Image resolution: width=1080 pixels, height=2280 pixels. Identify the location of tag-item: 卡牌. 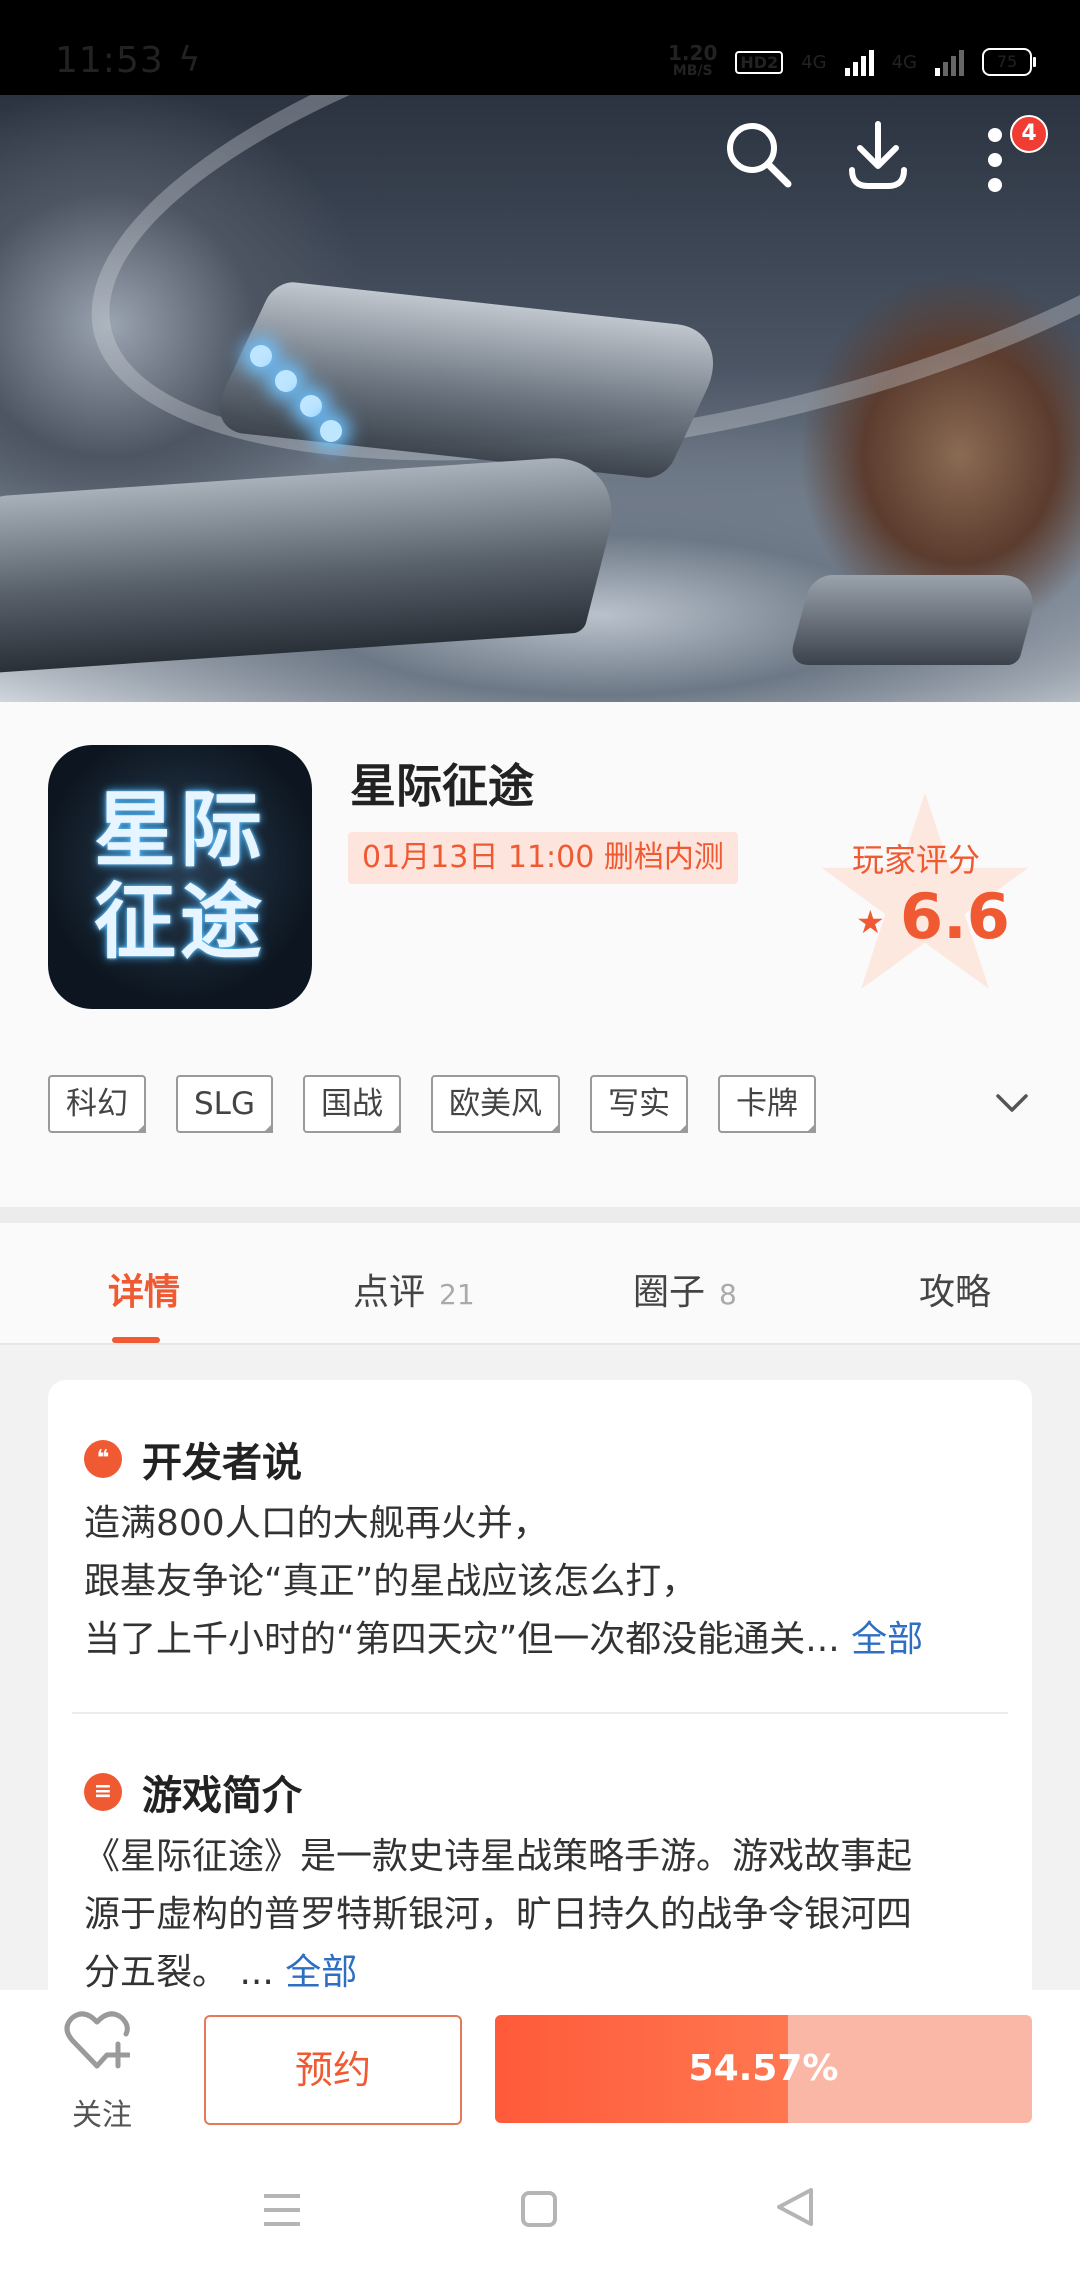
(766, 1104).